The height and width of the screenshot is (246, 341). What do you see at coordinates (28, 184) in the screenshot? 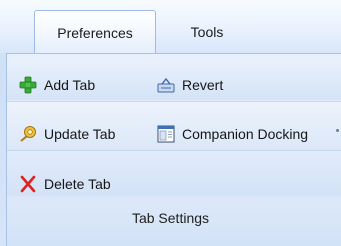
I see `delete-icon` at bounding box center [28, 184].